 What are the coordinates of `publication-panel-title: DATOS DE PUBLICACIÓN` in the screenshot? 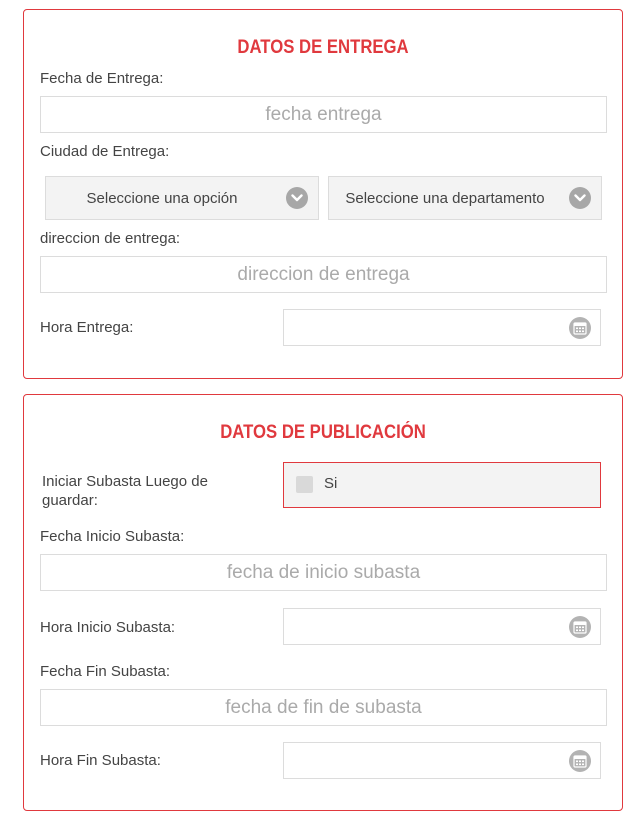 It's located at (323, 432).